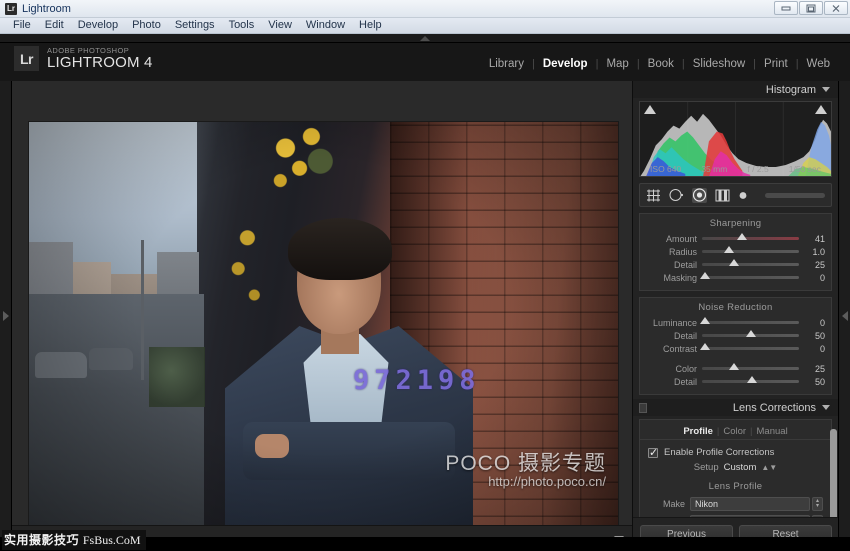 This screenshot has height=551, width=850. I want to click on slider-radius: Radius 1.0, so click(735, 251).